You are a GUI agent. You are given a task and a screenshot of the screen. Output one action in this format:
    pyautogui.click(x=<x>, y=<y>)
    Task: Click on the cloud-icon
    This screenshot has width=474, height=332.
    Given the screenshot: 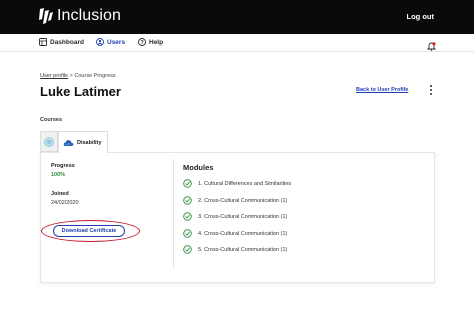 What is the action you would take?
    pyautogui.click(x=68, y=142)
    